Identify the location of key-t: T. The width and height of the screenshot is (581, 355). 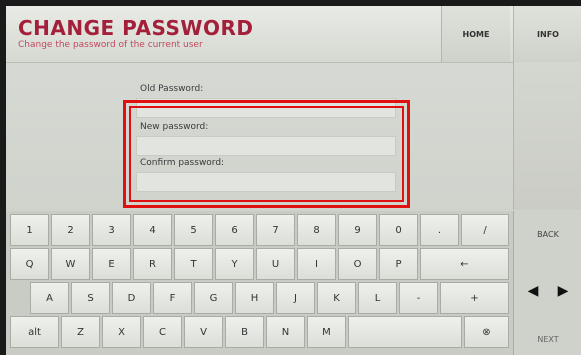
(193, 264).